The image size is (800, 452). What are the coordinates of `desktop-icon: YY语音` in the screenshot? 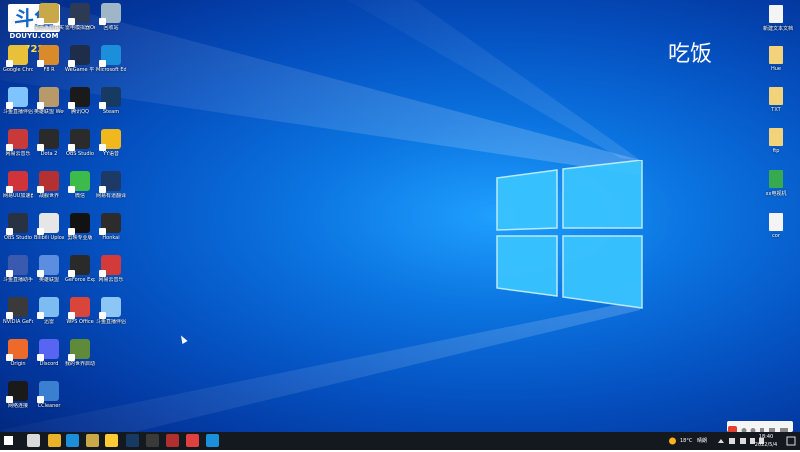 It's located at (111, 143).